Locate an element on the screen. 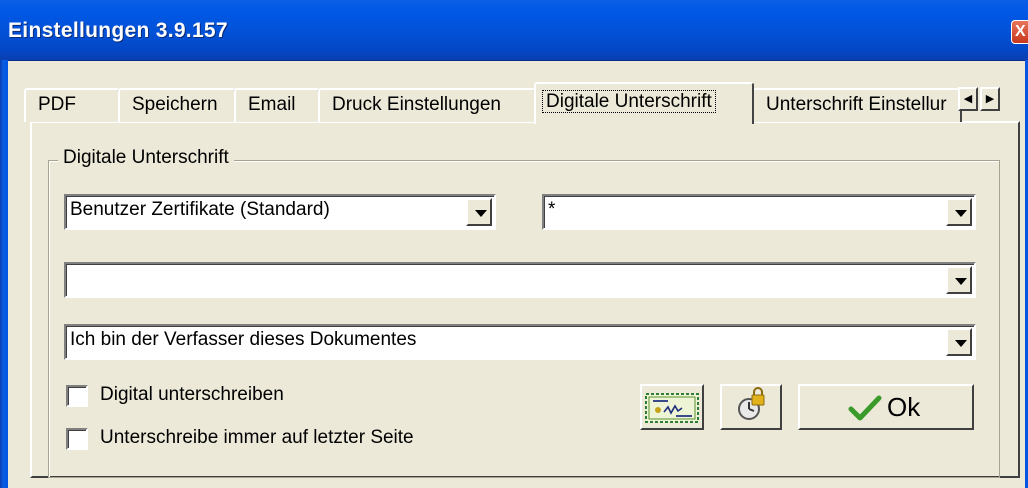 The width and height of the screenshot is (1028, 488). signature-reason-select: Ich bin der Verfasser dieses Dokumentes is located at coordinates (520, 342).